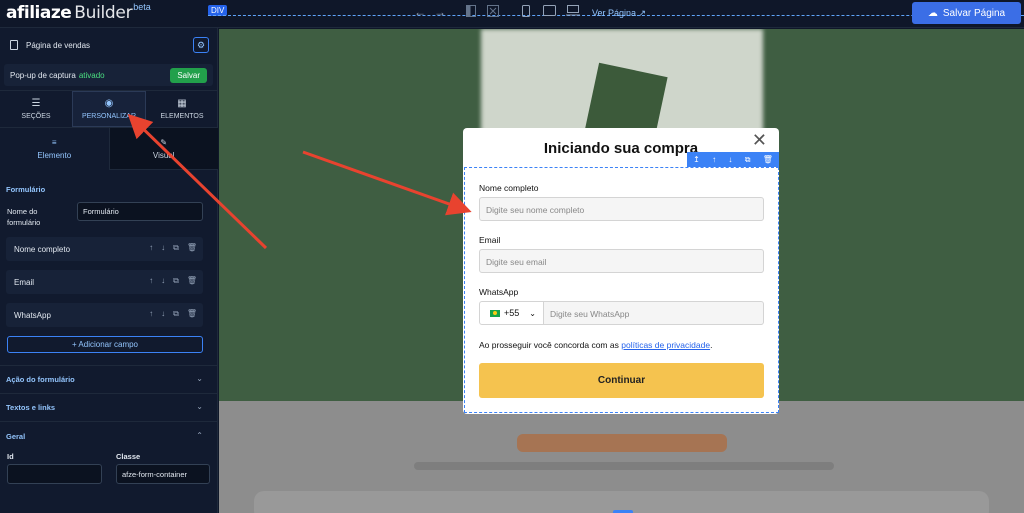  I want to click on document-icon, so click(14, 45).